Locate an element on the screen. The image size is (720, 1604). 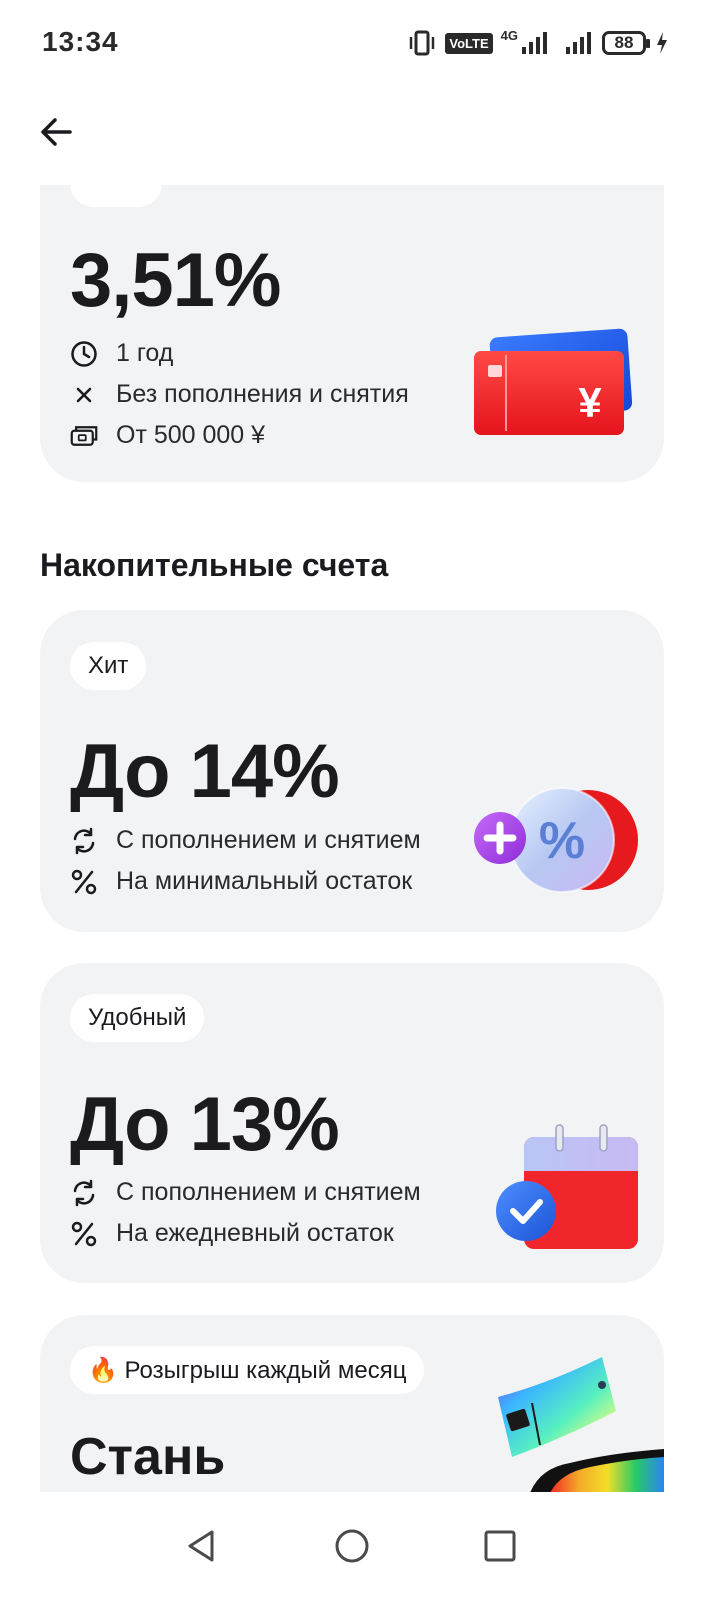
square-recents-icon is located at coordinates (500, 1546).